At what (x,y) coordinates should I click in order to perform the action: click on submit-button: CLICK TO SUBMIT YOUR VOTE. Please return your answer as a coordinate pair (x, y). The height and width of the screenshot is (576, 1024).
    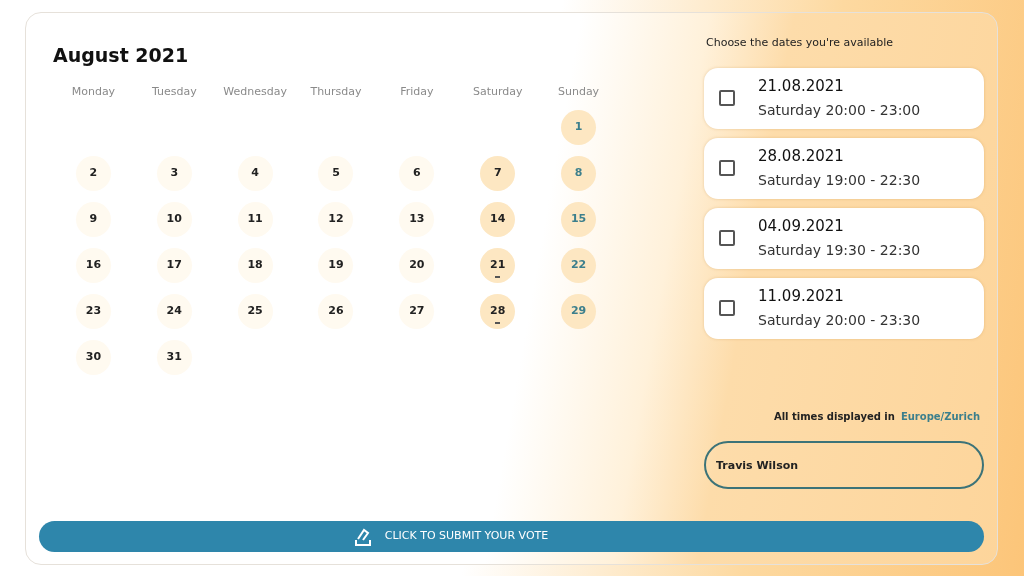
    Looking at the image, I should click on (511, 536).